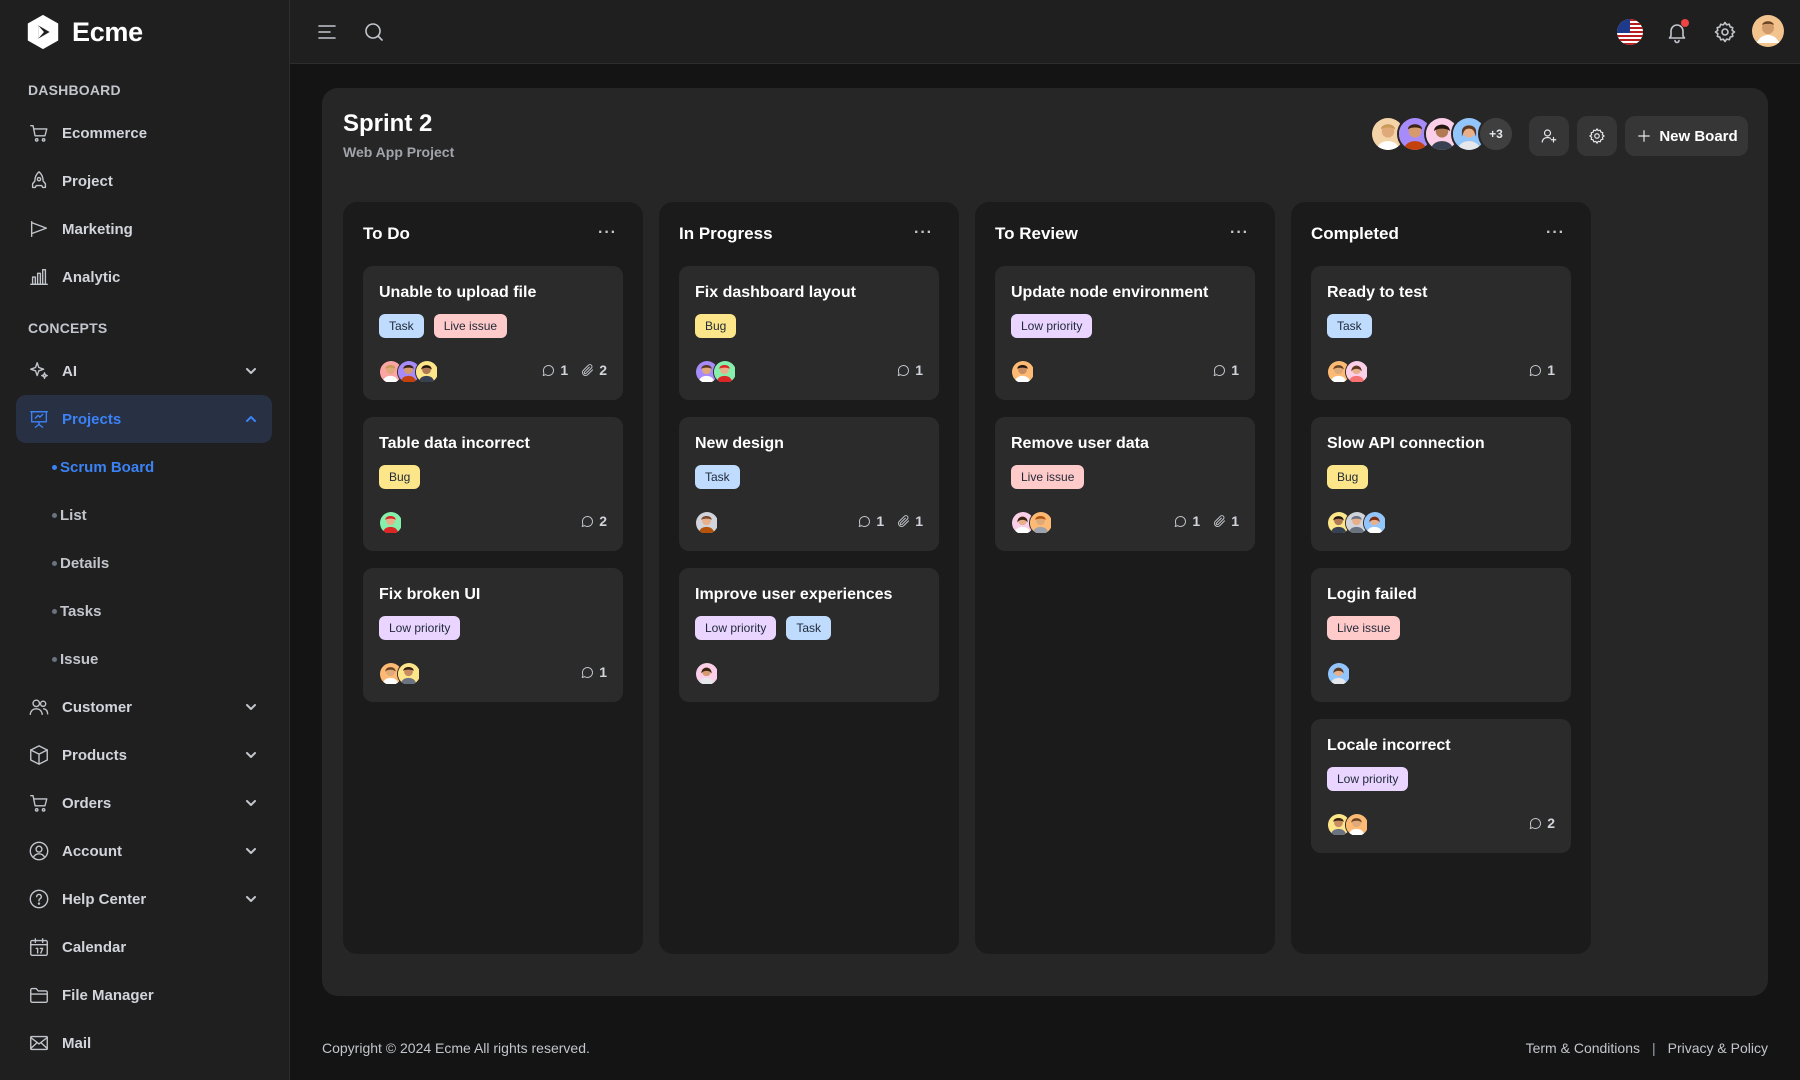 Image resolution: width=1800 pixels, height=1080 pixels. What do you see at coordinates (1698, 136) in the screenshot?
I see `new-board-label: New Board` at bounding box center [1698, 136].